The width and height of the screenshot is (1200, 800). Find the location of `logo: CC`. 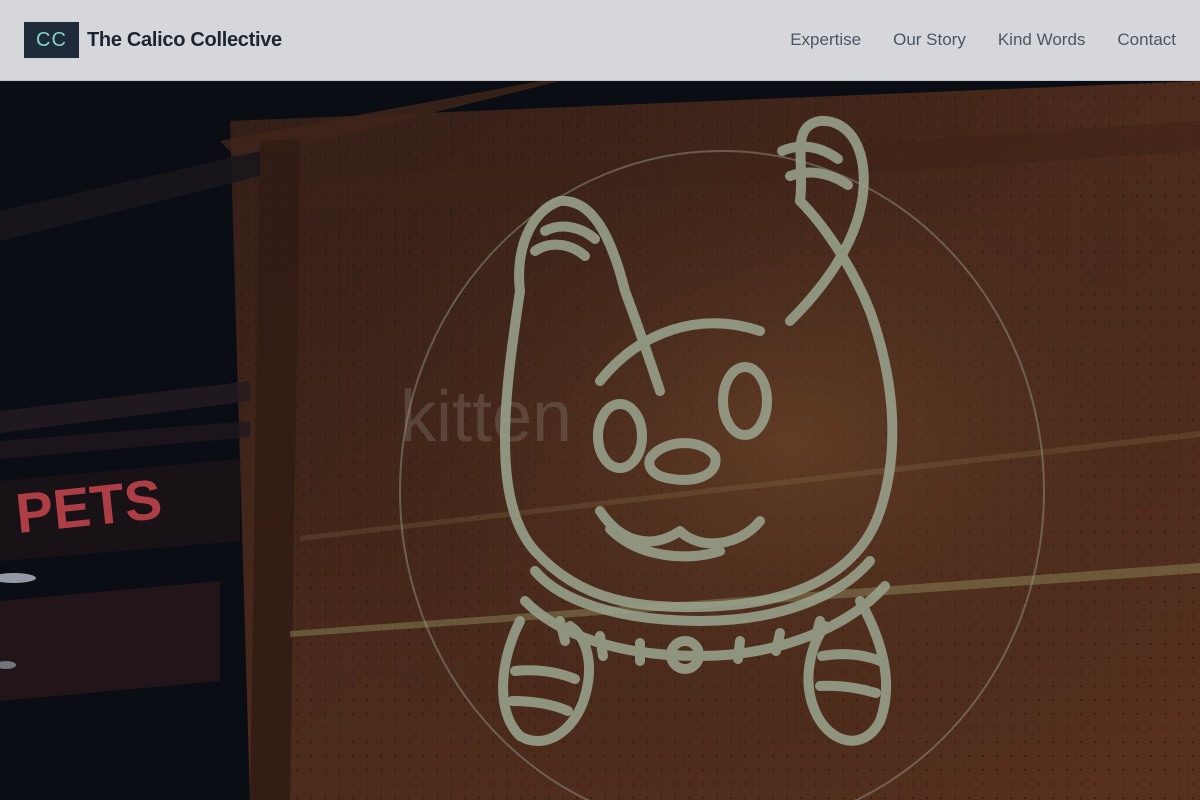

logo: CC is located at coordinates (51, 40).